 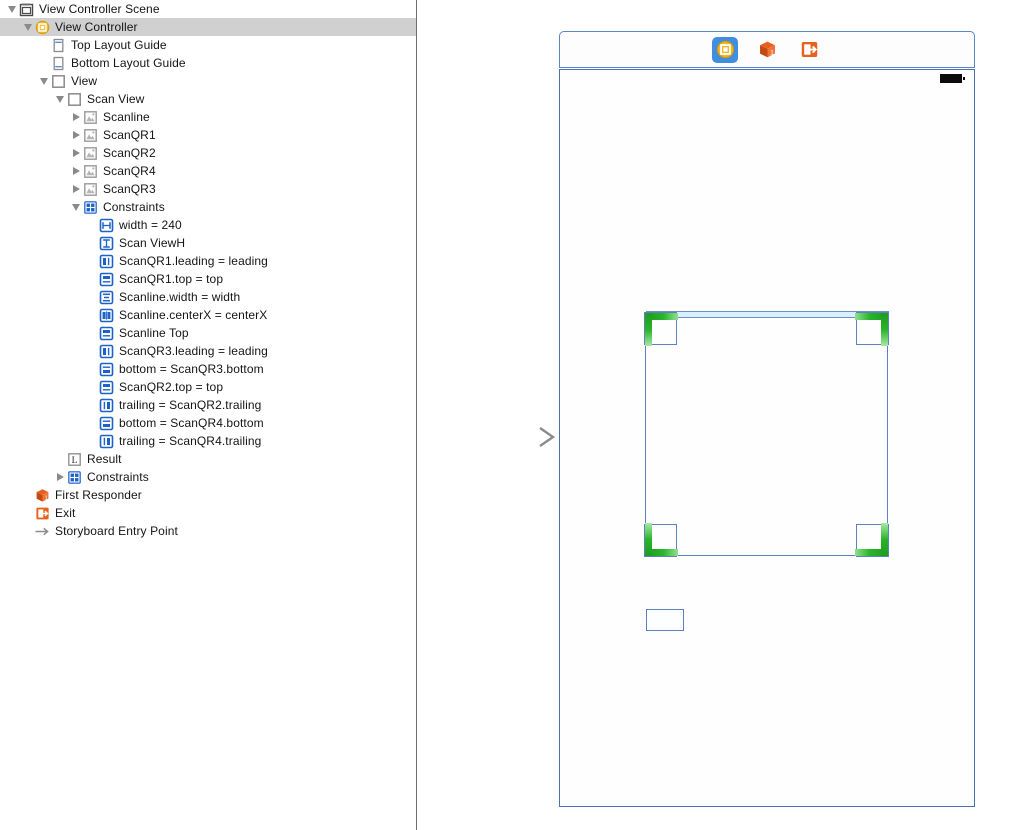 I want to click on outline-row-view-controller-scene: View Controller Scene, so click(x=208, y=9).